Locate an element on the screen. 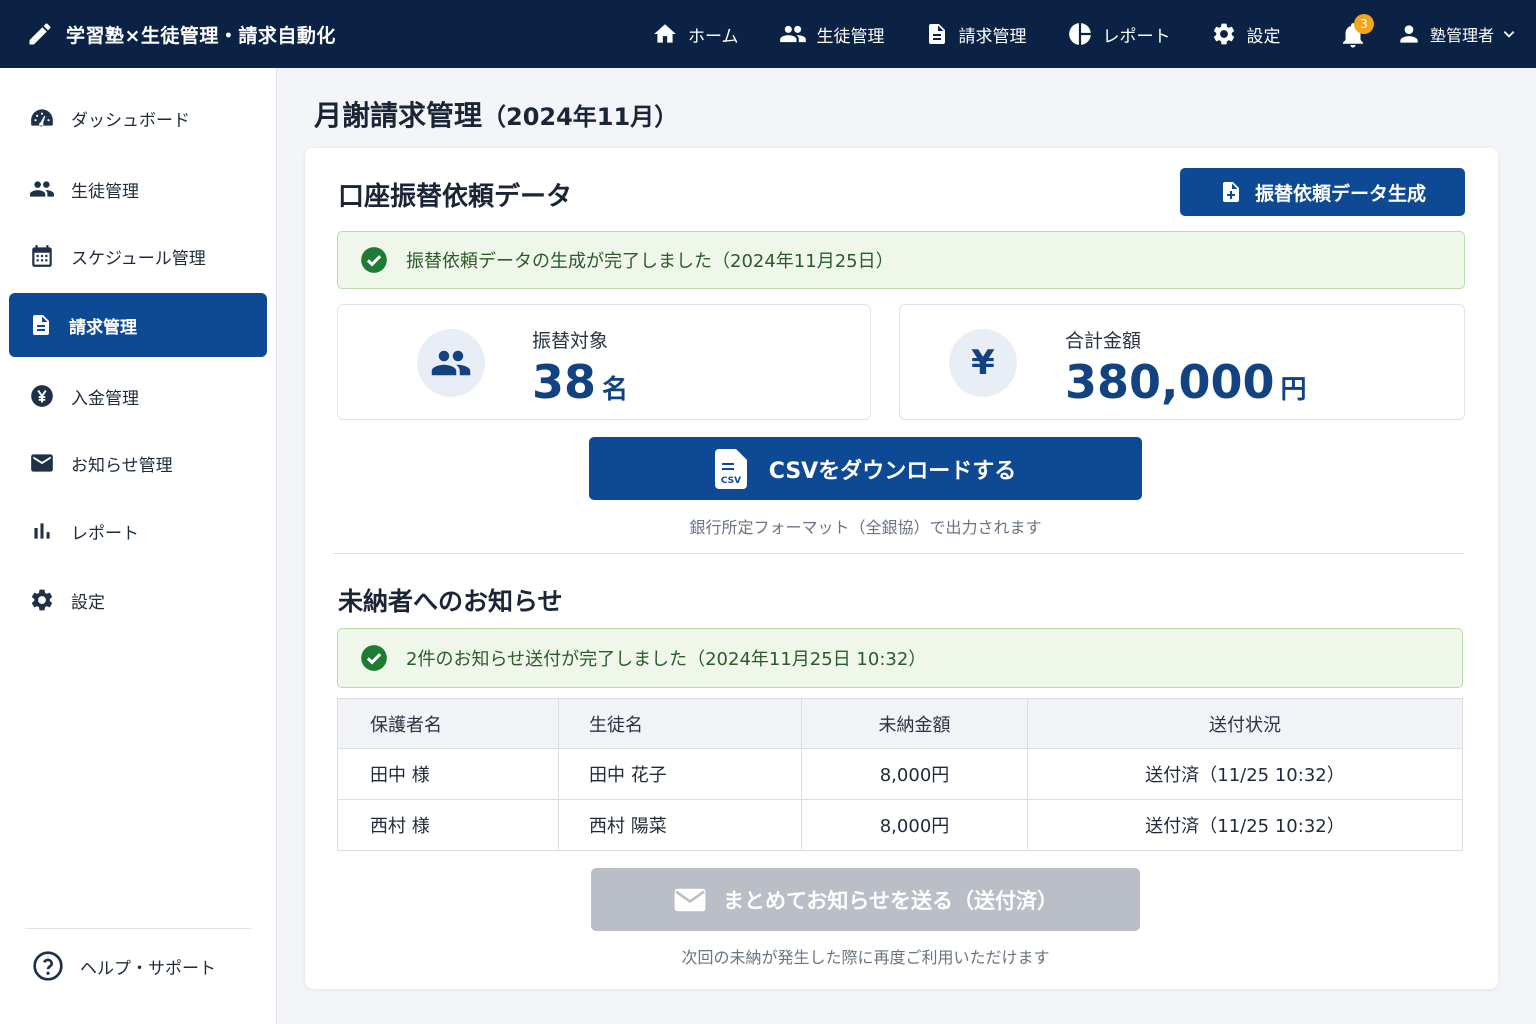  help-icon is located at coordinates (48, 966).